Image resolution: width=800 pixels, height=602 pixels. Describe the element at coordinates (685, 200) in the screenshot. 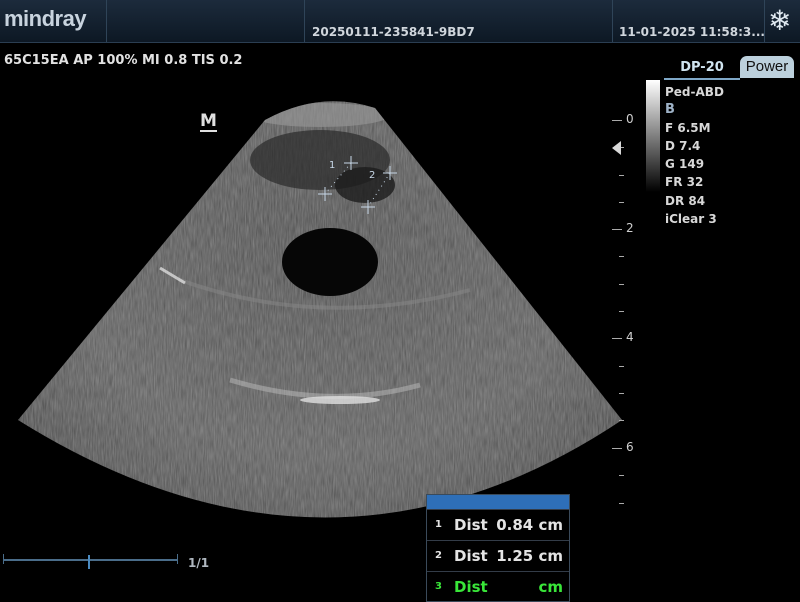

I see `param-dynamic-range: DR 84` at that location.